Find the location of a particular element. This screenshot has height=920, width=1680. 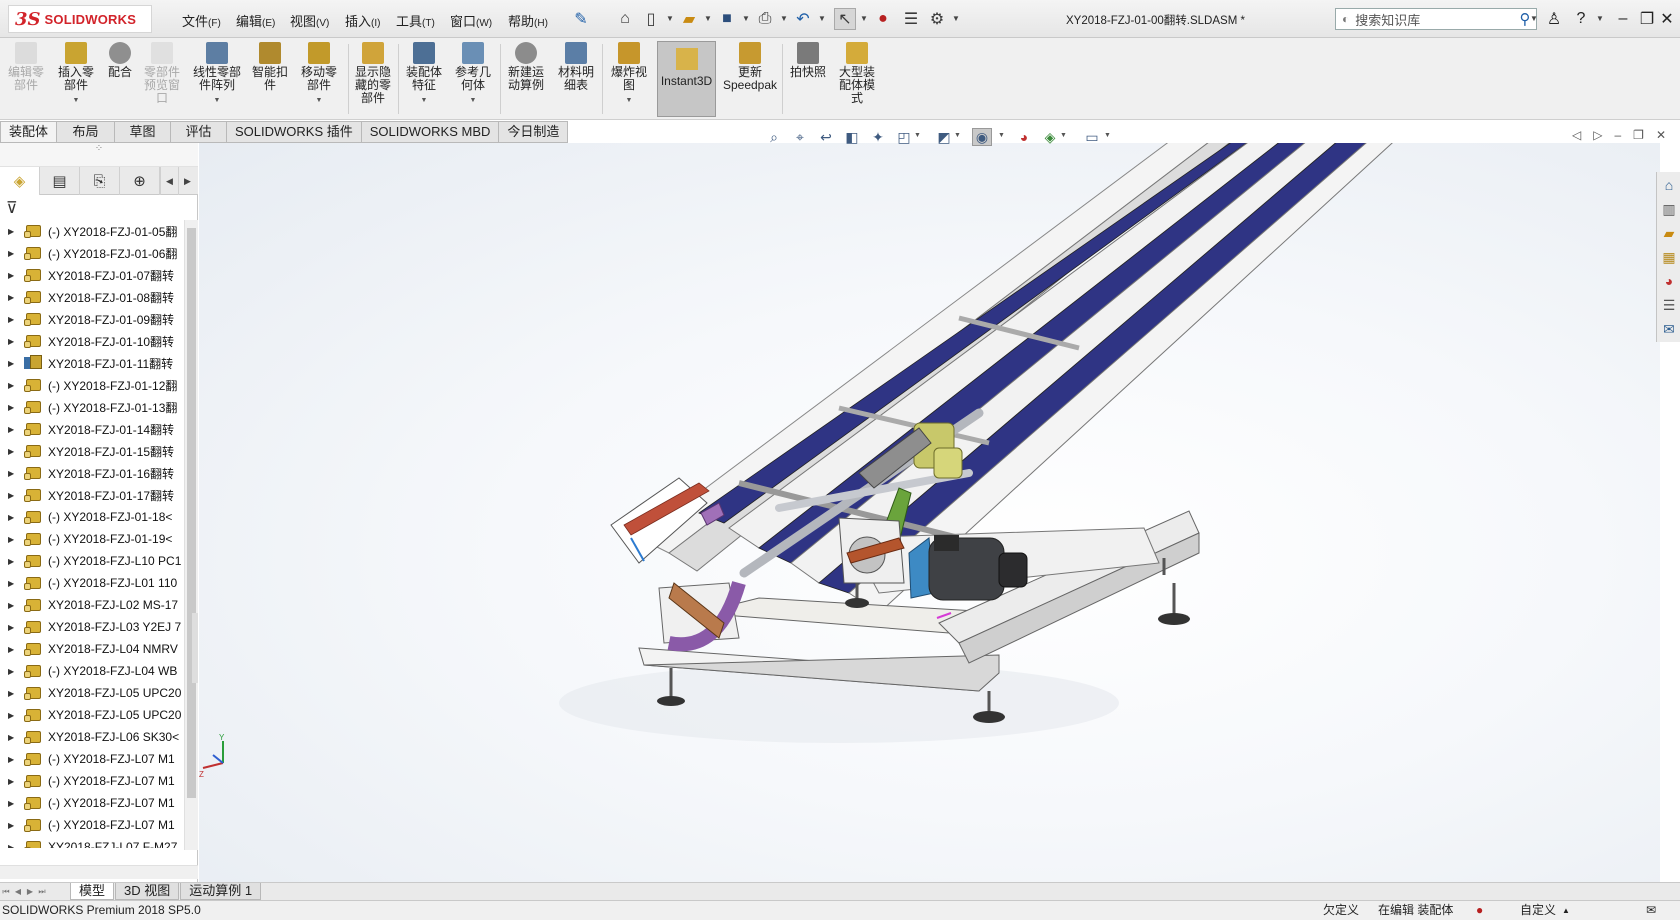

tree-item: ▶ (-) XY2018-FZJ-L10 PC1 is located at coordinates (92, 561).